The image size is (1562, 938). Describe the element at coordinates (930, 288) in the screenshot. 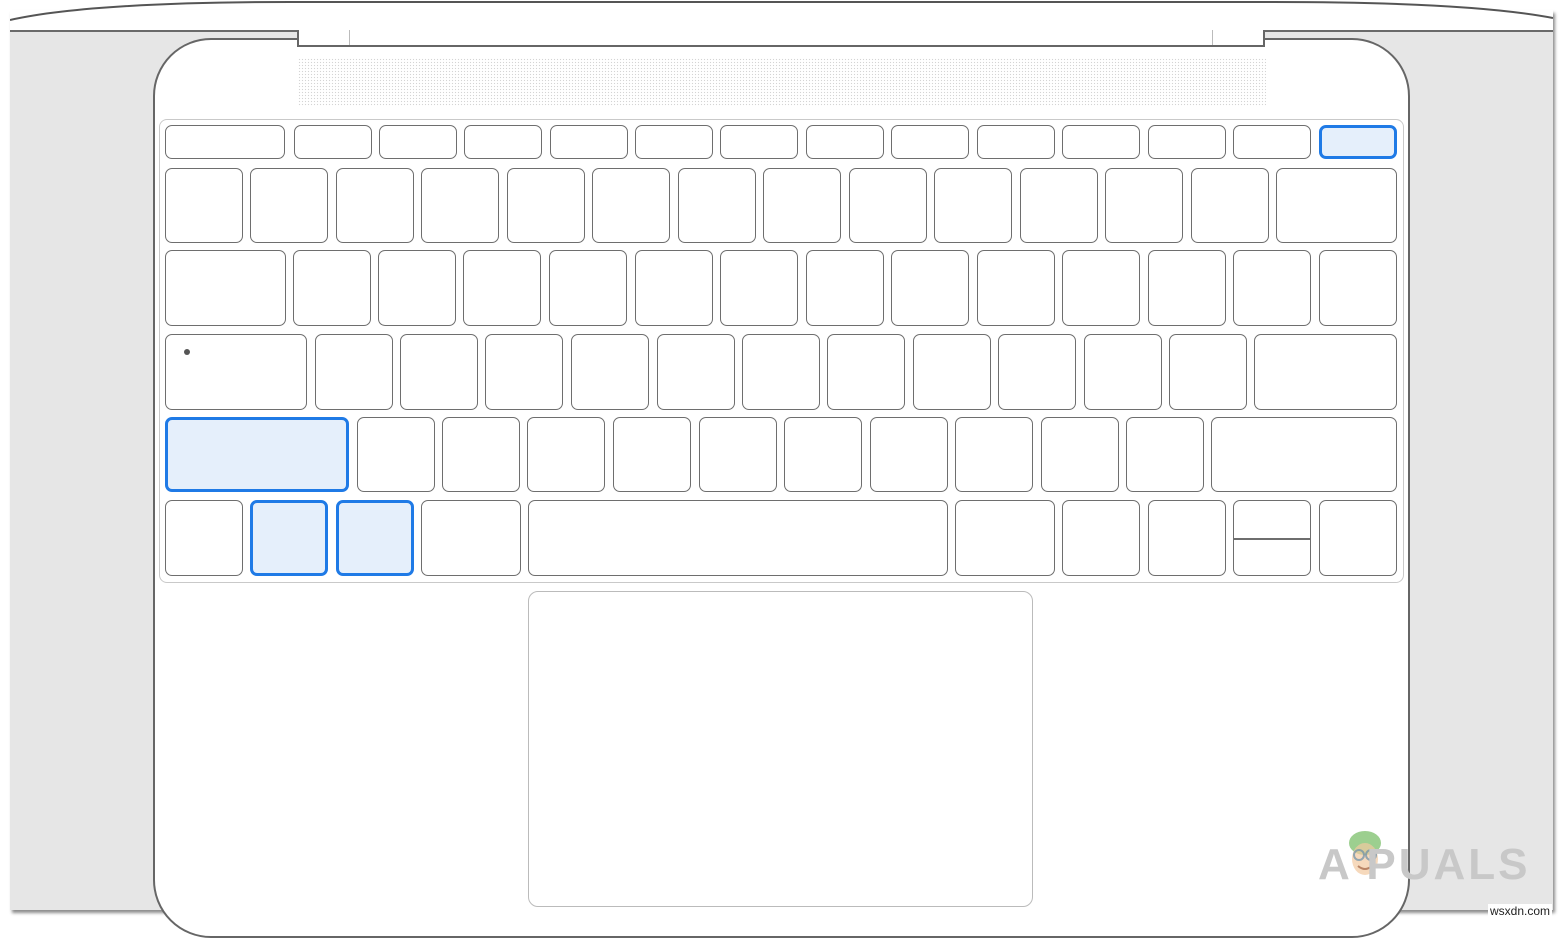

I see `key-i` at that location.